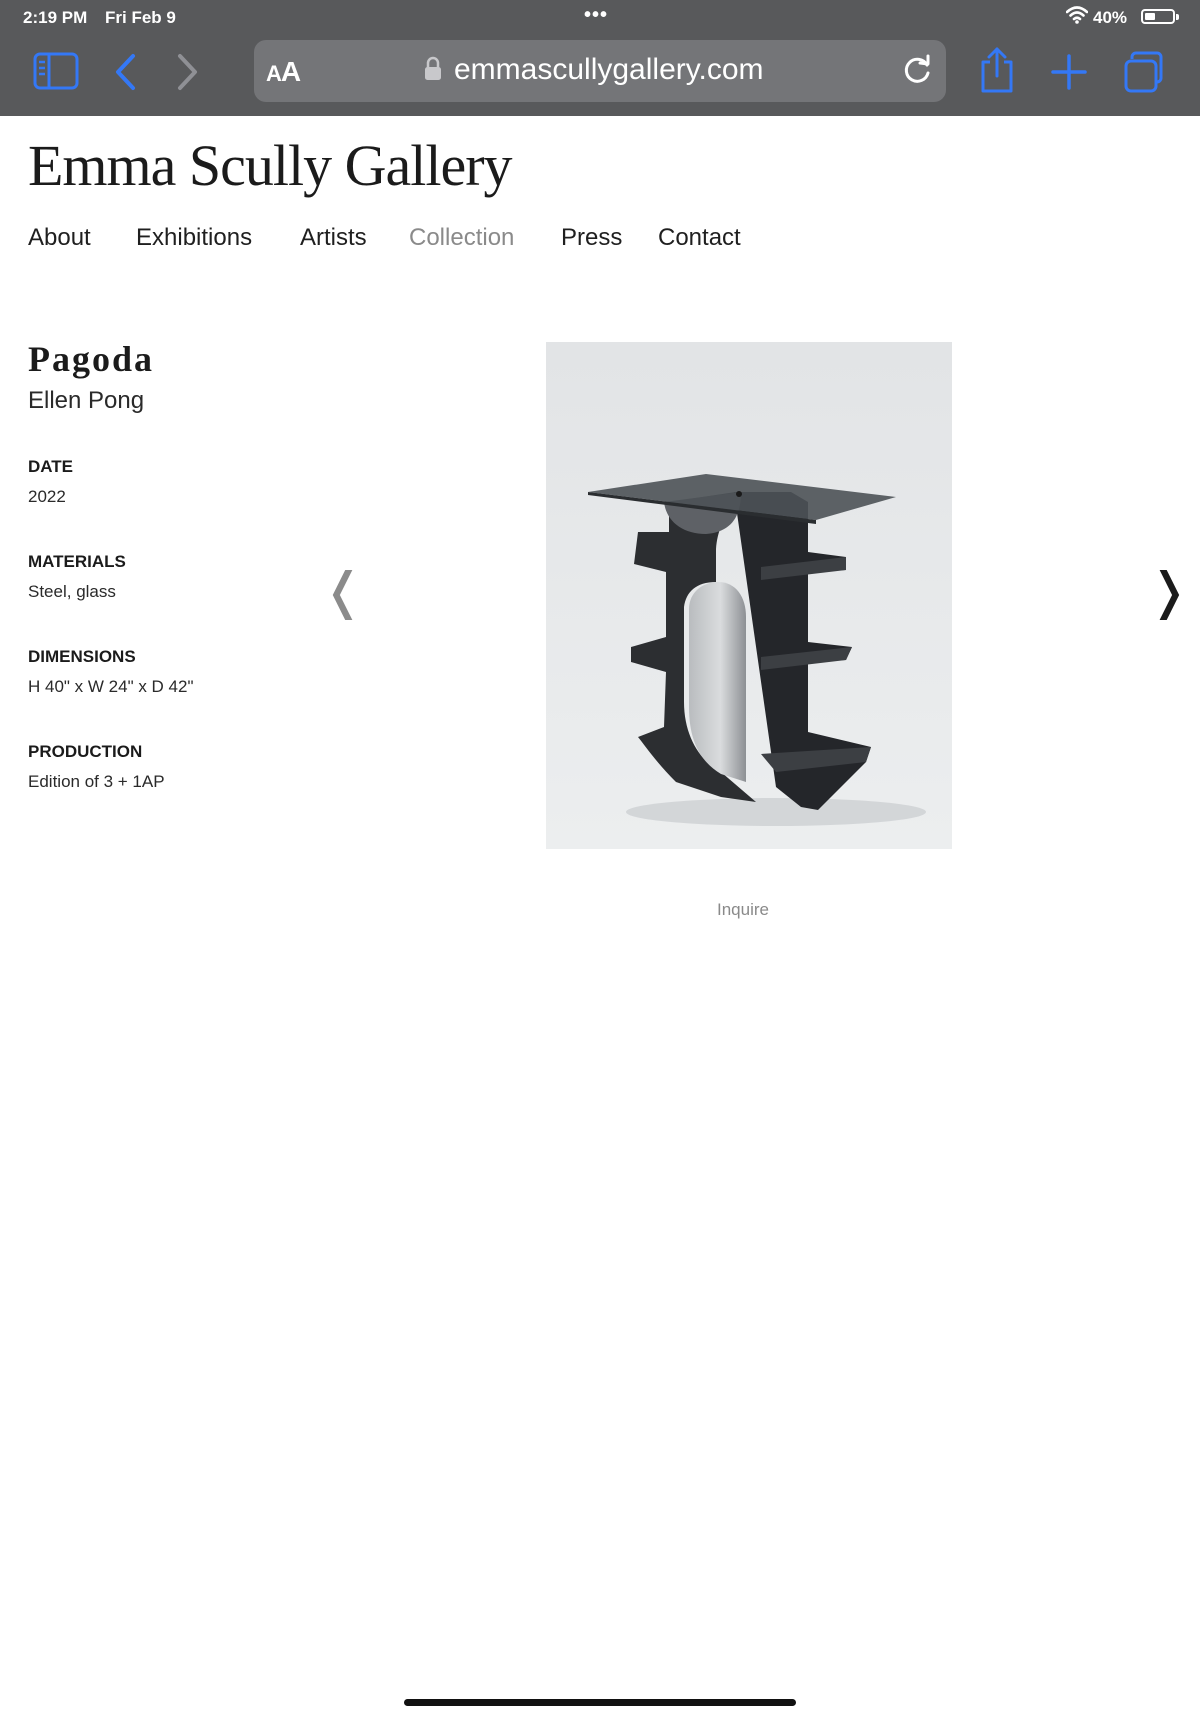 The height and width of the screenshot is (1717, 1200). I want to click on nav-contact: Contact, so click(699, 238).